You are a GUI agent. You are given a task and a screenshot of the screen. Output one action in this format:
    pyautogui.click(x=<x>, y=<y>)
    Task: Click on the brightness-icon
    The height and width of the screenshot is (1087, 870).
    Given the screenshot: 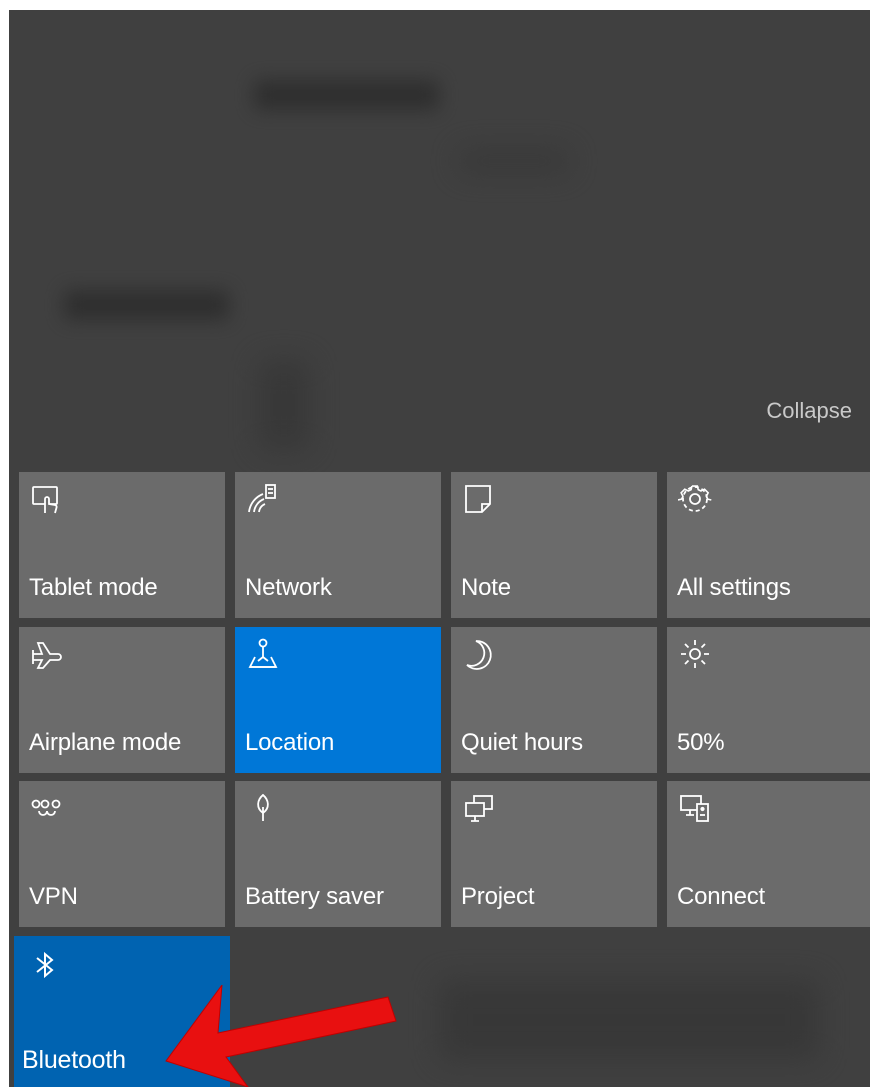 What is the action you would take?
    pyautogui.click(x=695, y=654)
    